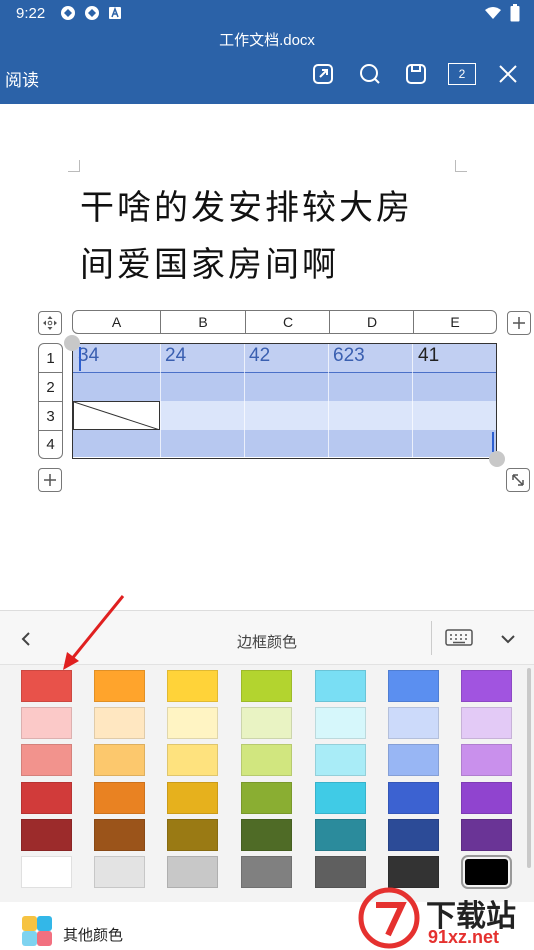 The width and height of the screenshot is (534, 950). I want to click on move-arrows-icon, so click(50, 323).